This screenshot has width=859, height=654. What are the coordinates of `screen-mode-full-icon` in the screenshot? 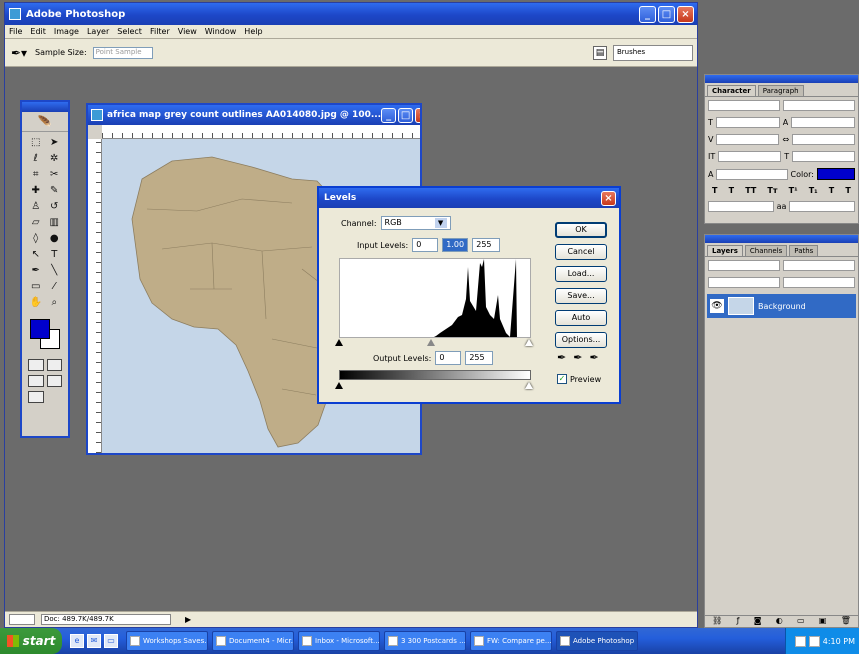 It's located at (54, 381).